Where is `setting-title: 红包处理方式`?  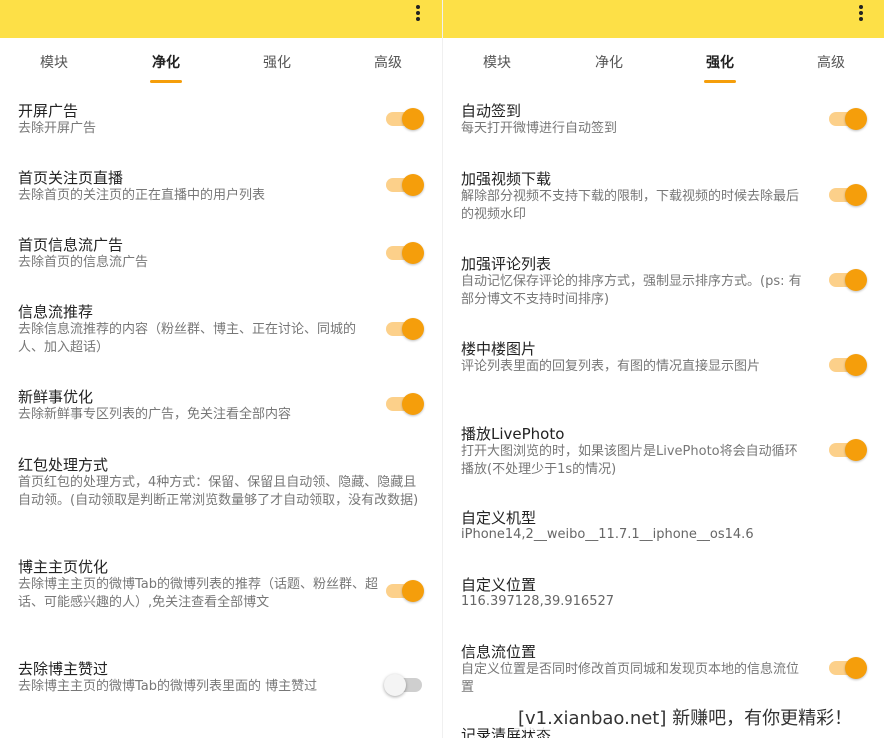 setting-title: 红包处理方式 is located at coordinates (63, 465).